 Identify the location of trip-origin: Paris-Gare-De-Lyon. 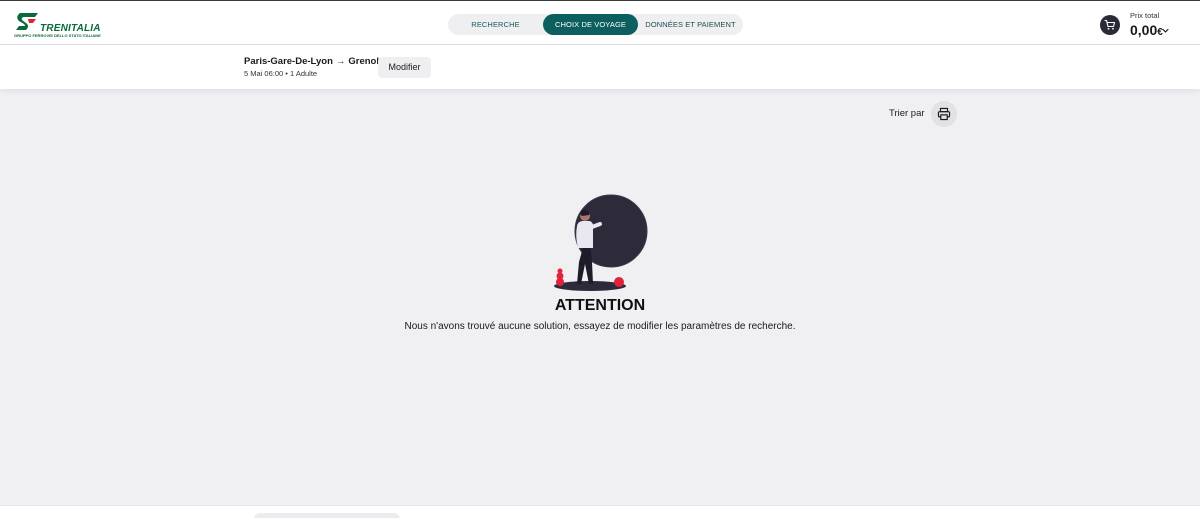
(288, 61).